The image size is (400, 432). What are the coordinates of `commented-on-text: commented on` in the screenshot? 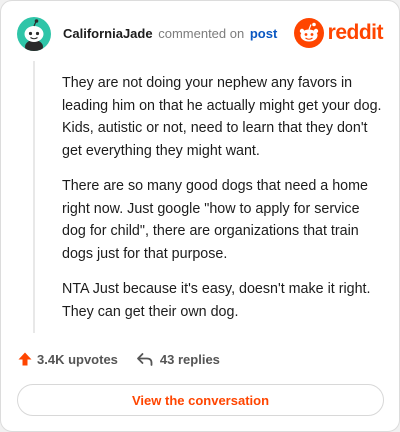 It's located at (201, 33).